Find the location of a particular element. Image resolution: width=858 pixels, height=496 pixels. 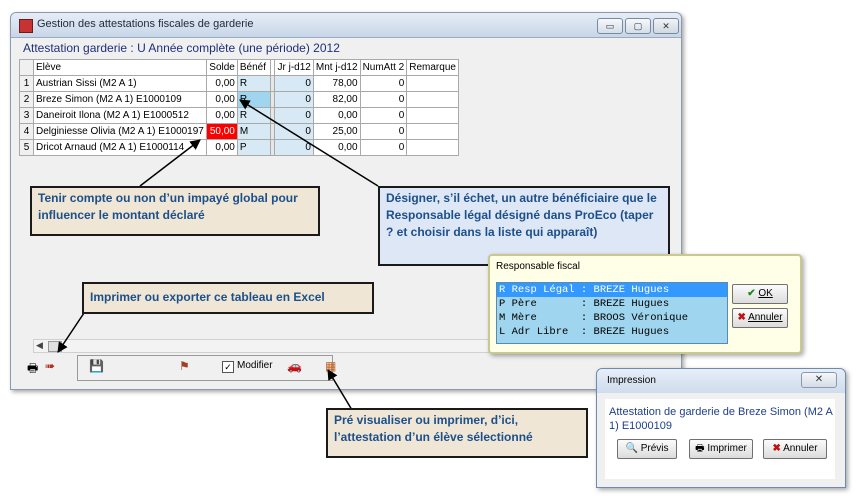

cancel-label: Annuler is located at coordinates (765, 317).